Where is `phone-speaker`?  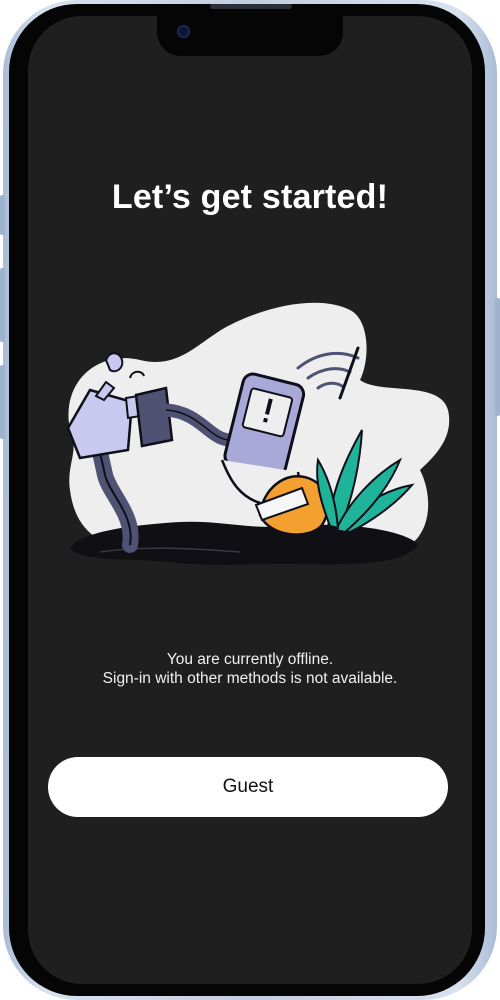 phone-speaker is located at coordinates (251, 6).